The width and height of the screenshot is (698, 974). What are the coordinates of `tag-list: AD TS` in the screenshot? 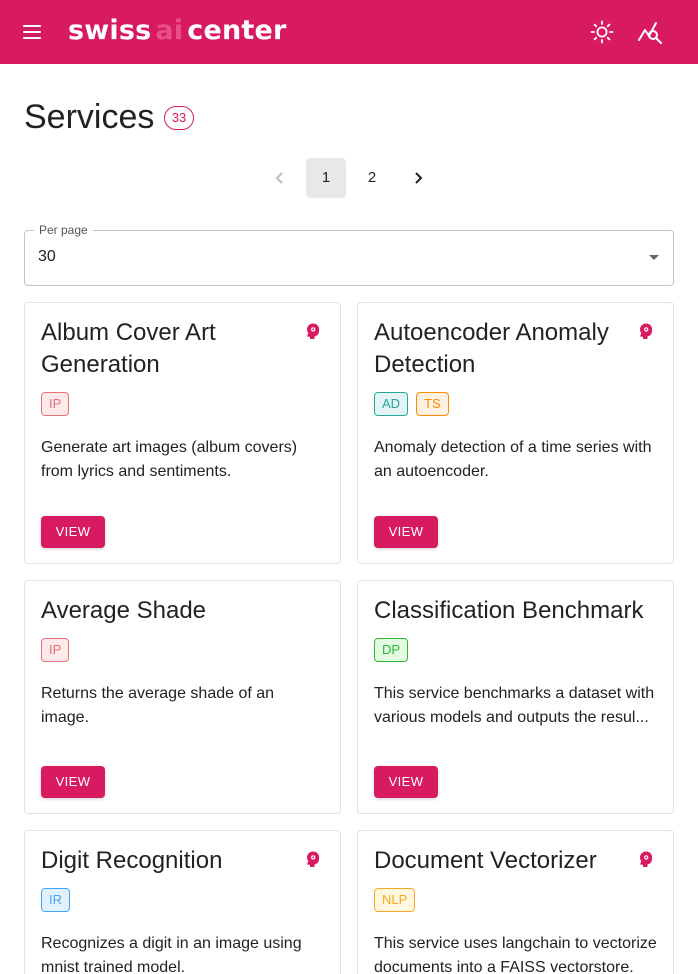 It's located at (411, 404).